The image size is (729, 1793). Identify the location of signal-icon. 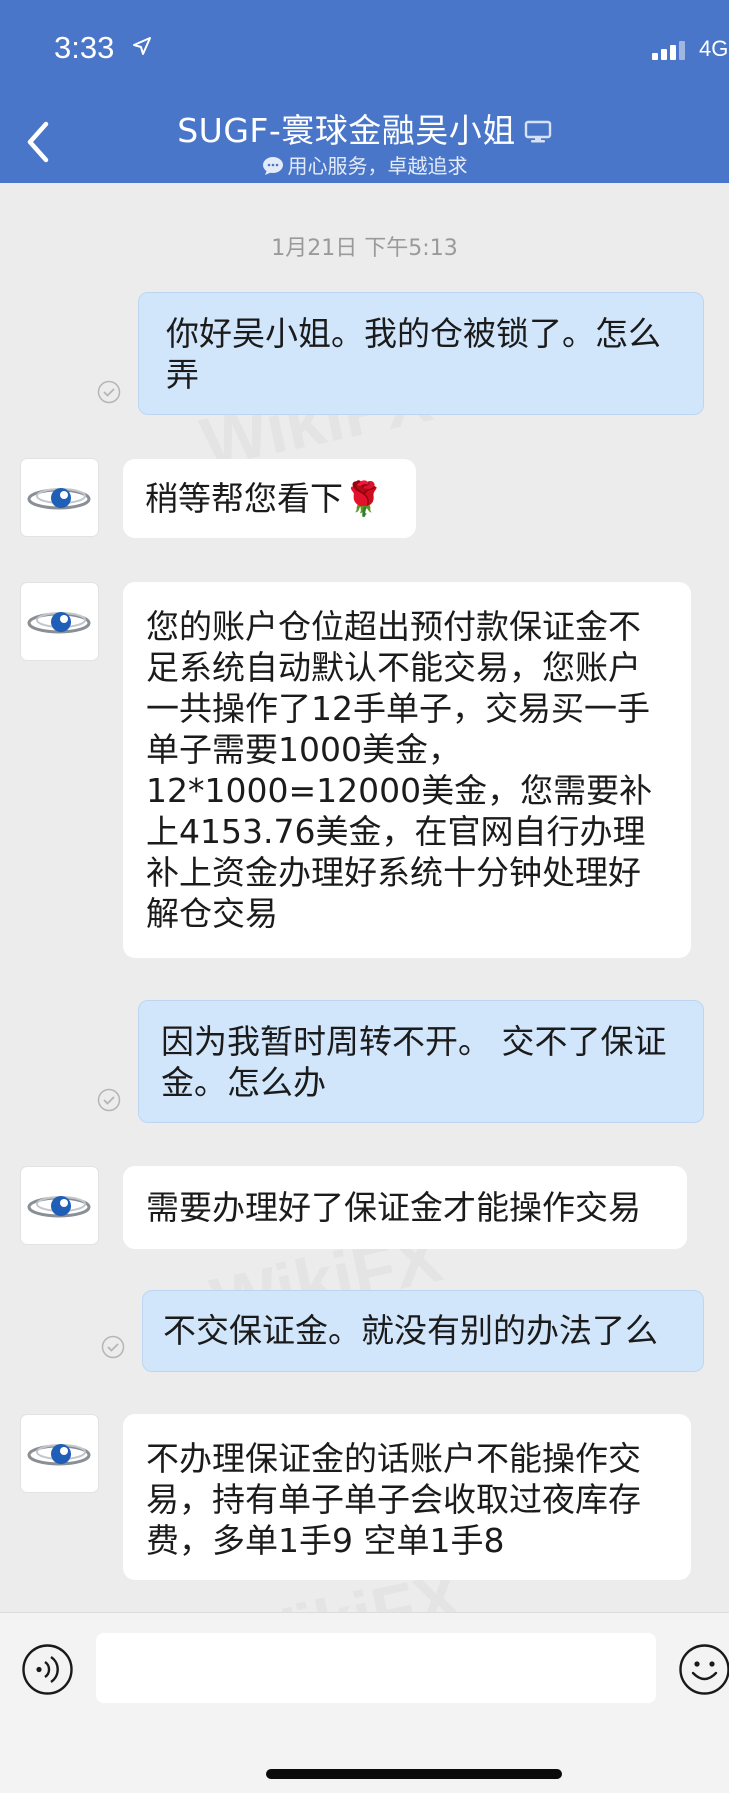
(672, 52).